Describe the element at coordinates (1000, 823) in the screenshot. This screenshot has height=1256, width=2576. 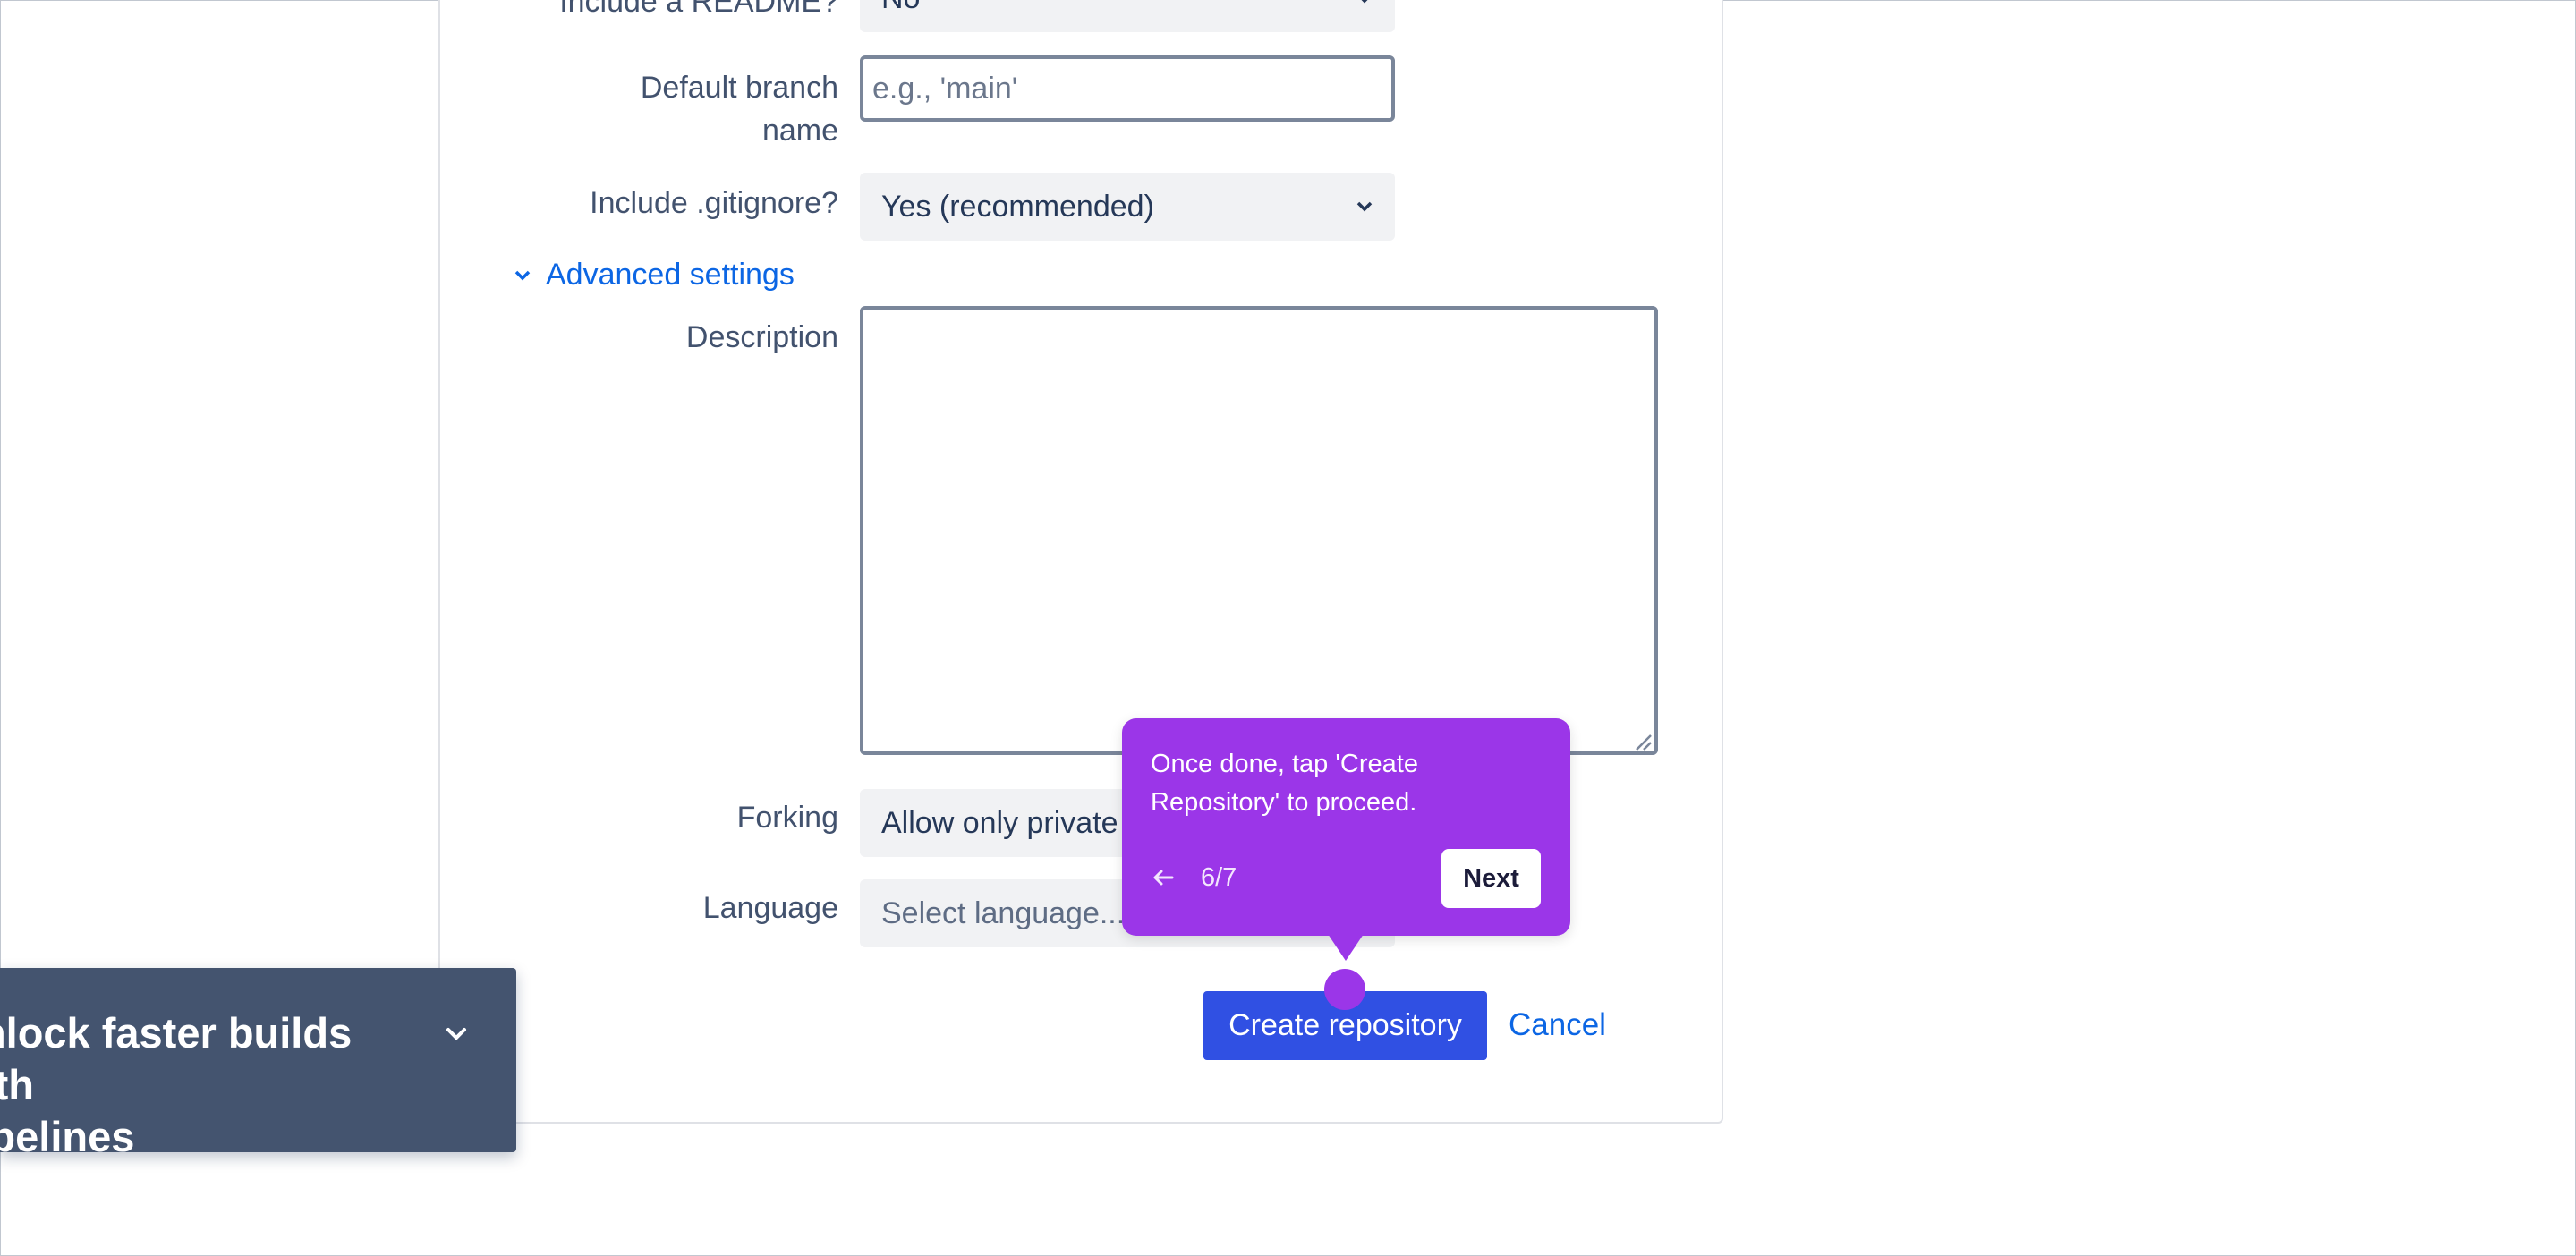
I see `forking-select-value: Allow only private` at that location.